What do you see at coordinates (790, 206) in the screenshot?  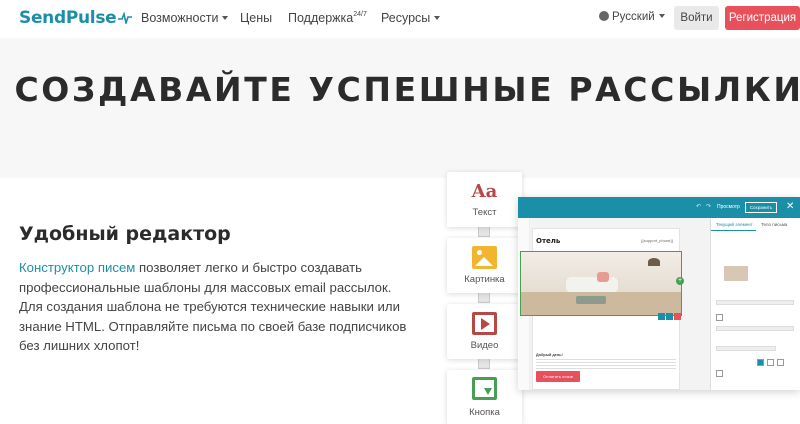 I see `close-icon: ✕` at bounding box center [790, 206].